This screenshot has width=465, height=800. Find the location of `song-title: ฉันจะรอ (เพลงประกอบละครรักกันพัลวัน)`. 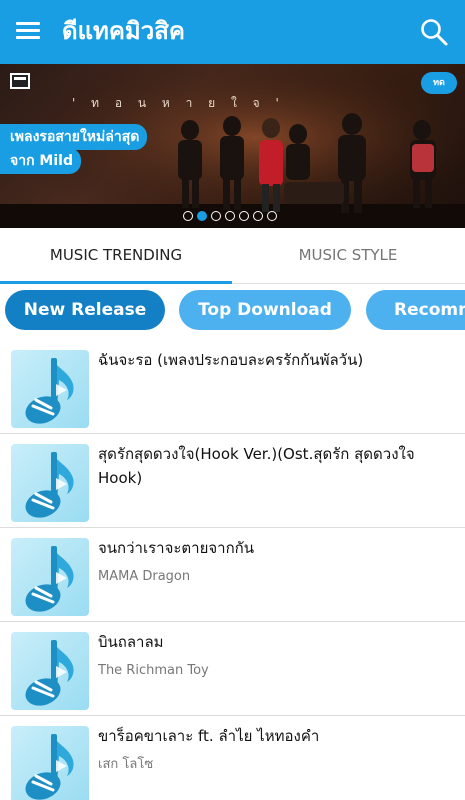

song-title: ฉันจะรอ (เพลงประกอบละครรักกันพัลวัน) is located at coordinates (231, 360).